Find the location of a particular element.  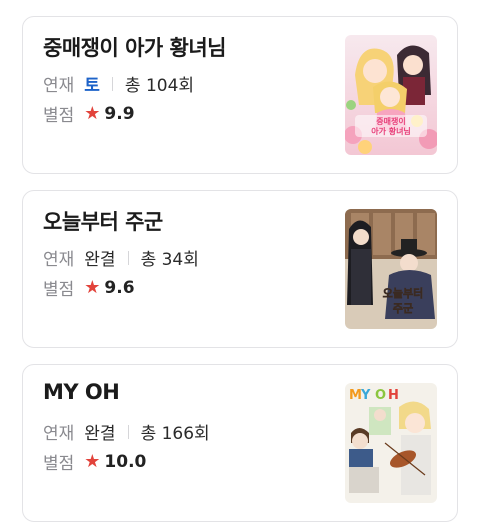

episode-count: 총 166회 is located at coordinates (175, 434).